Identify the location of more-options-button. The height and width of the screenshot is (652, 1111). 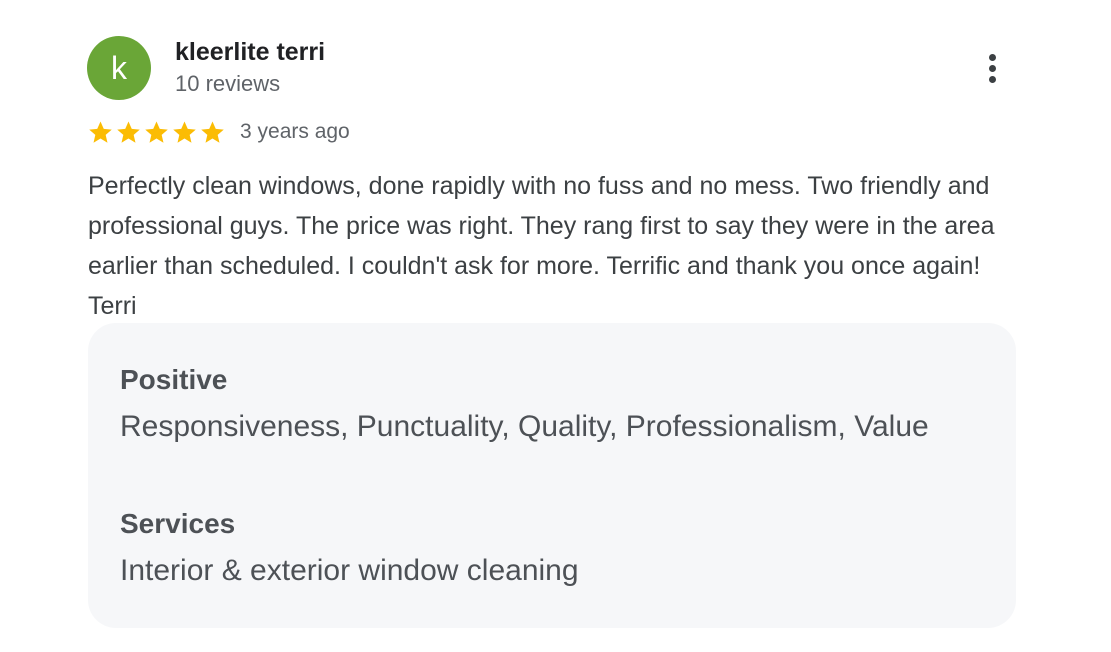
(992, 68).